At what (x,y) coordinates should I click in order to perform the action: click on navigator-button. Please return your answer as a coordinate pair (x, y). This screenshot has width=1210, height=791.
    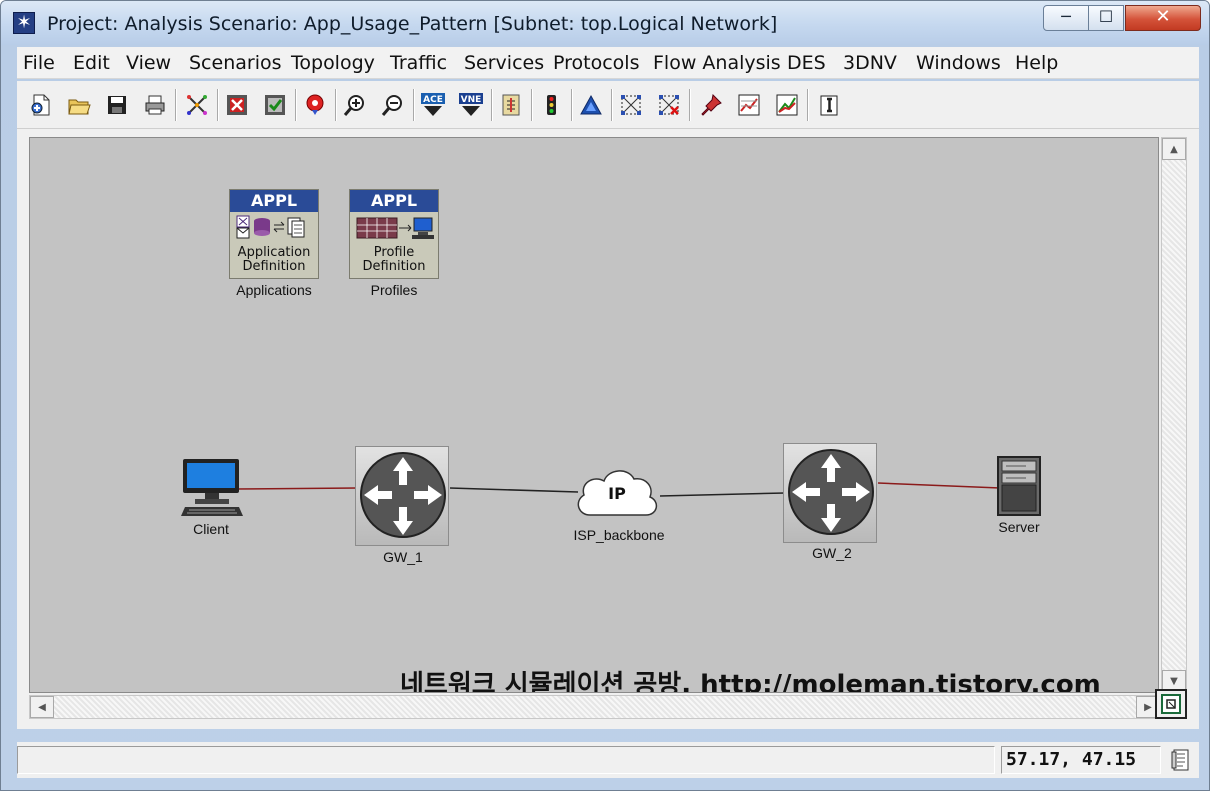
    Looking at the image, I should click on (1171, 704).